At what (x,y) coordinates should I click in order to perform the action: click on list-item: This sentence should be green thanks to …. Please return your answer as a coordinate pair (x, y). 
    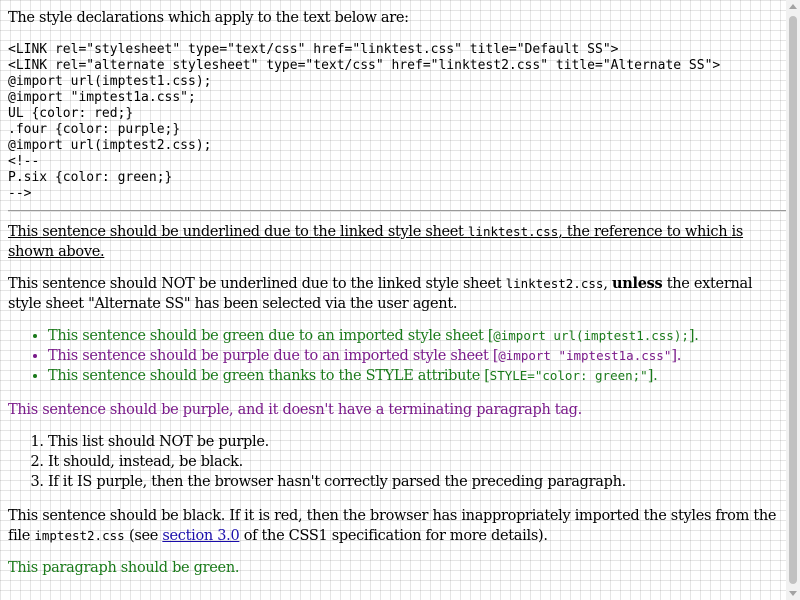
    Looking at the image, I should click on (417, 376).